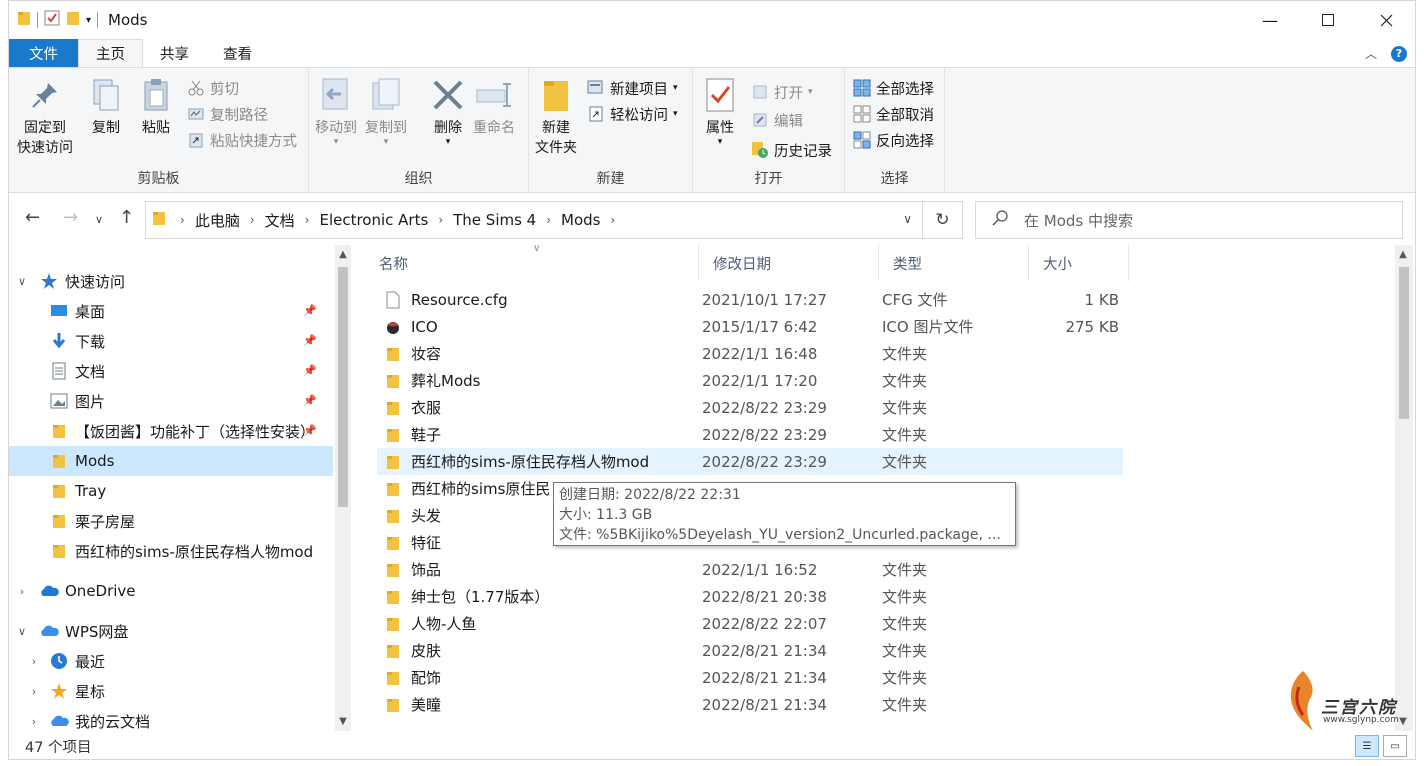 This screenshot has height=766, width=1424. I want to click on cut-button: 剪切, so click(213, 88).